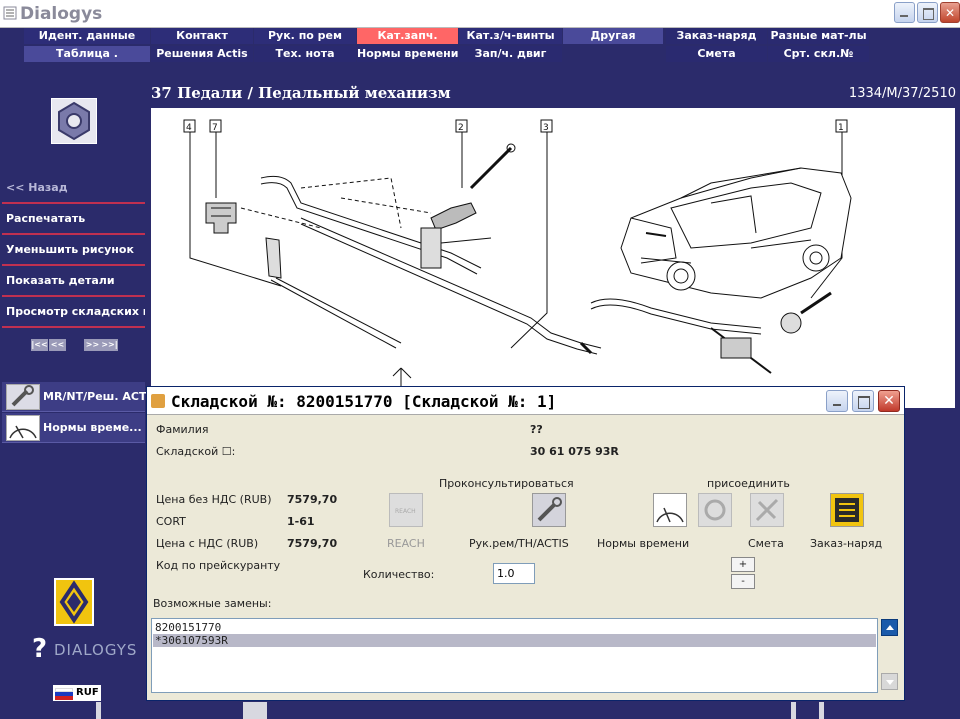  I want to click on list-item: *306107593R, so click(514, 640).